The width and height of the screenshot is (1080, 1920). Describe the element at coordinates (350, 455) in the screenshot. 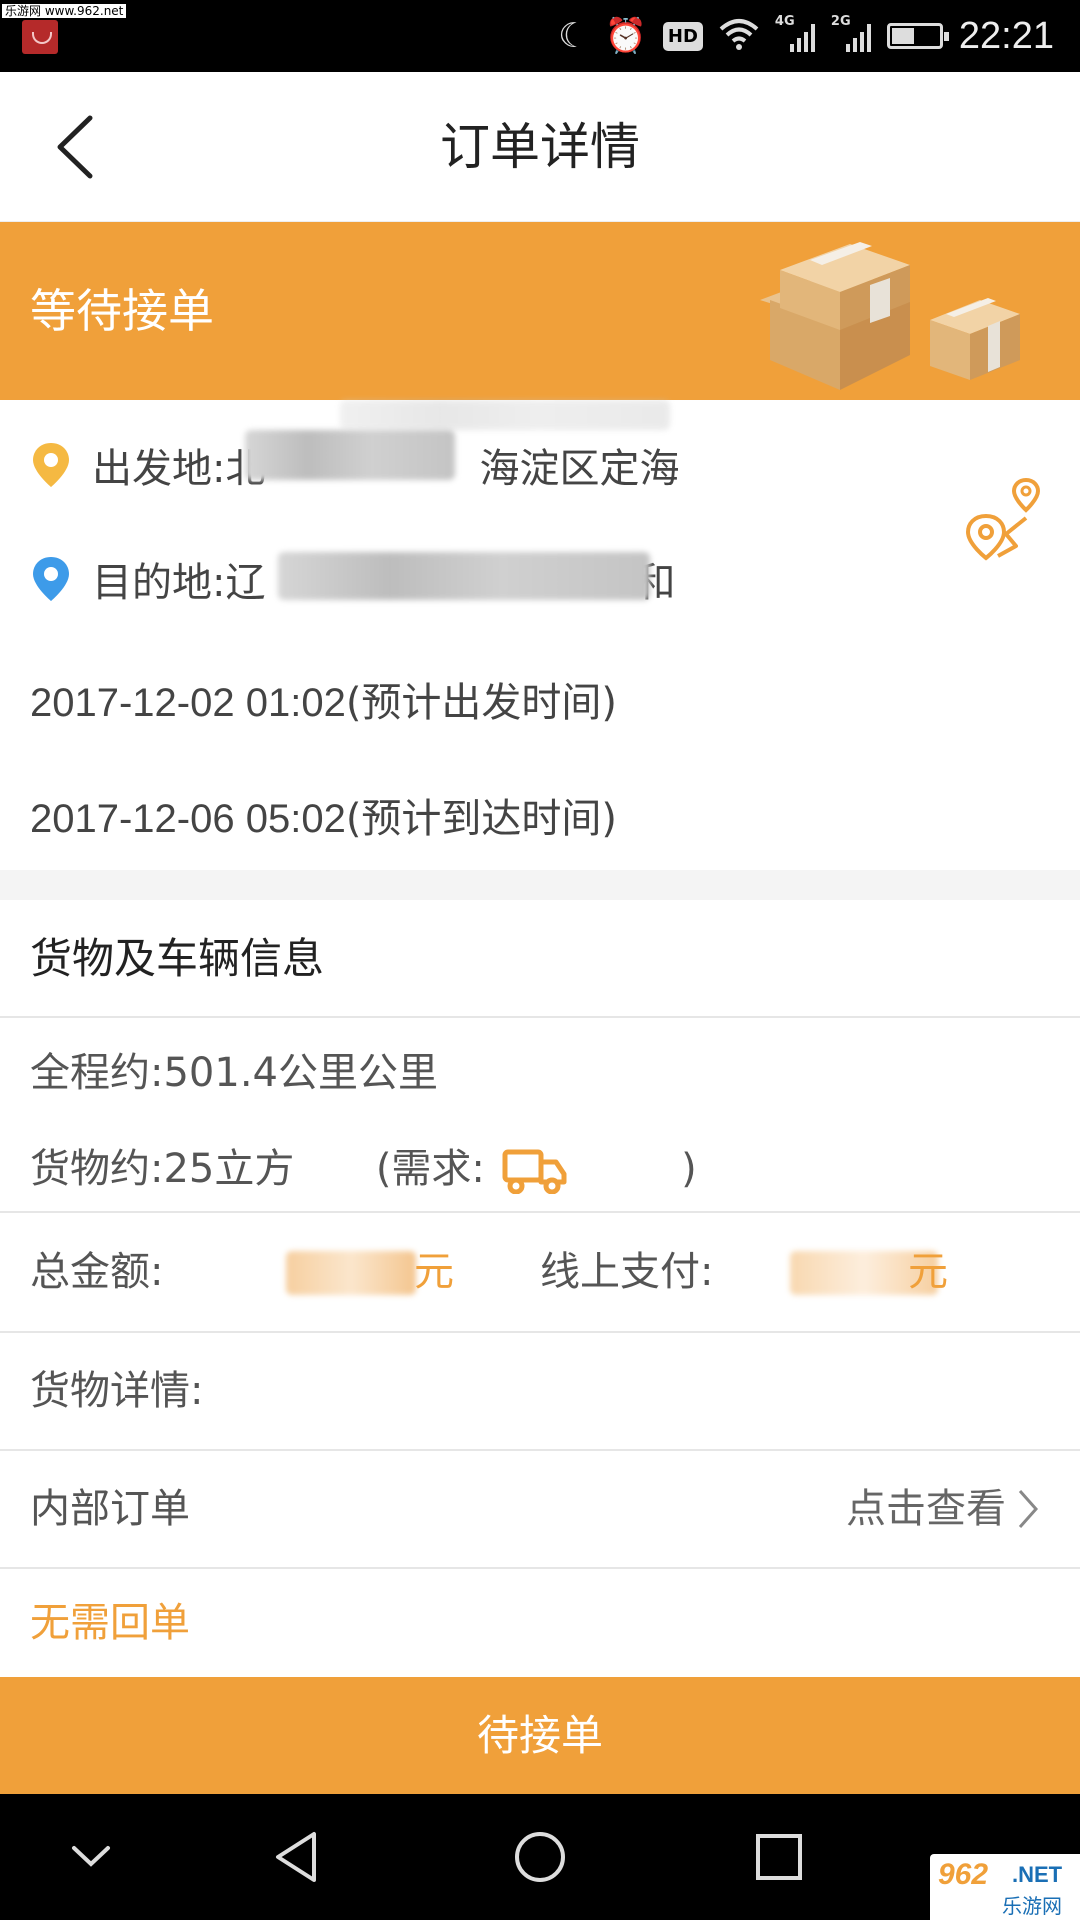

I see `blurred-origin` at that location.